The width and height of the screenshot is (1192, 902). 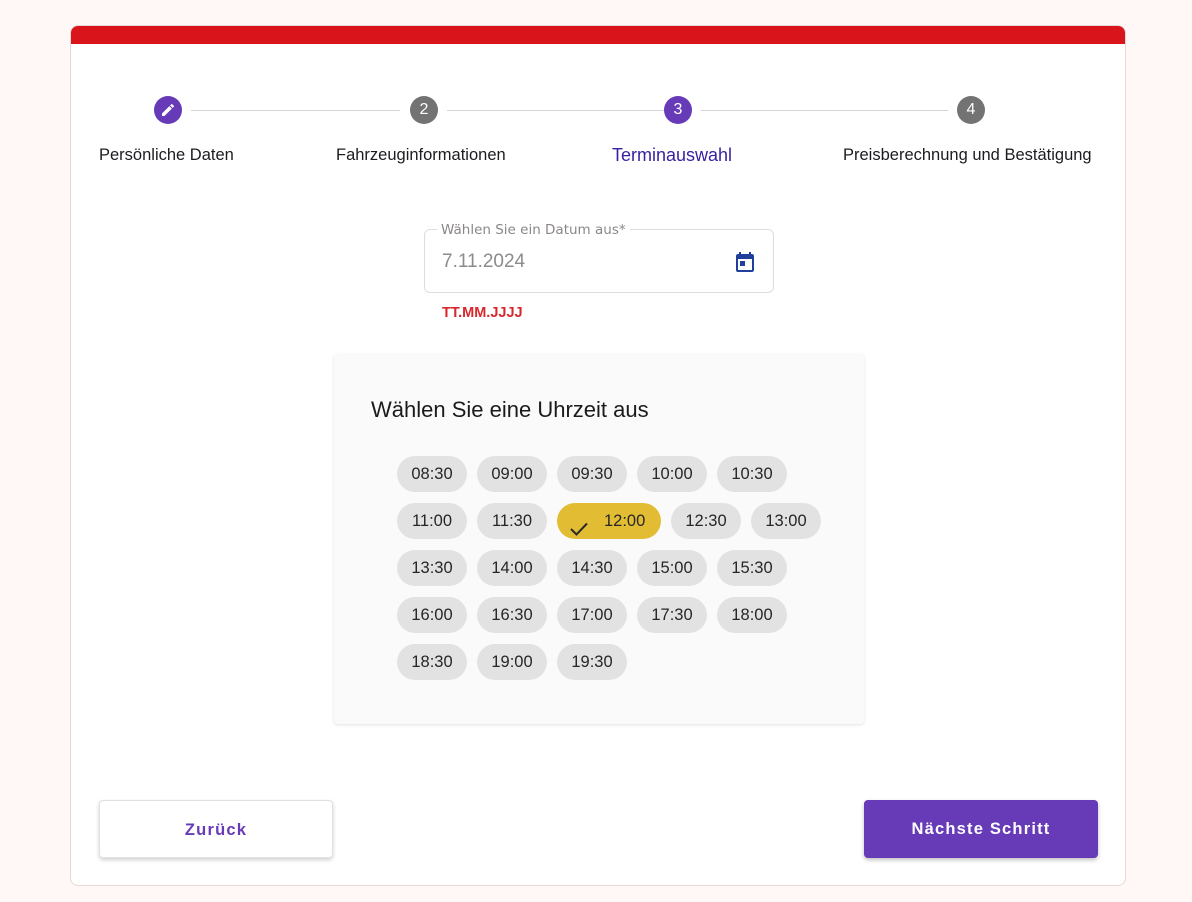 I want to click on time-slot-chip: 15:00, so click(x=672, y=568).